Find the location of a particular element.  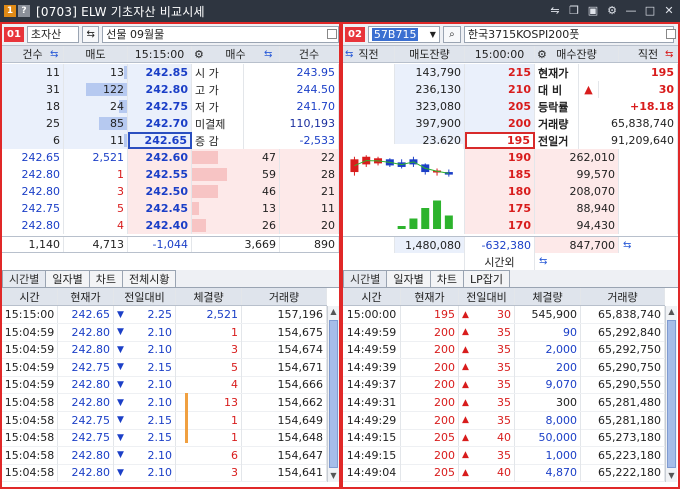

tick-row: 15:15:00 242.65 ▼ 2.25 2,521 157,196 is located at coordinates (164, 315).